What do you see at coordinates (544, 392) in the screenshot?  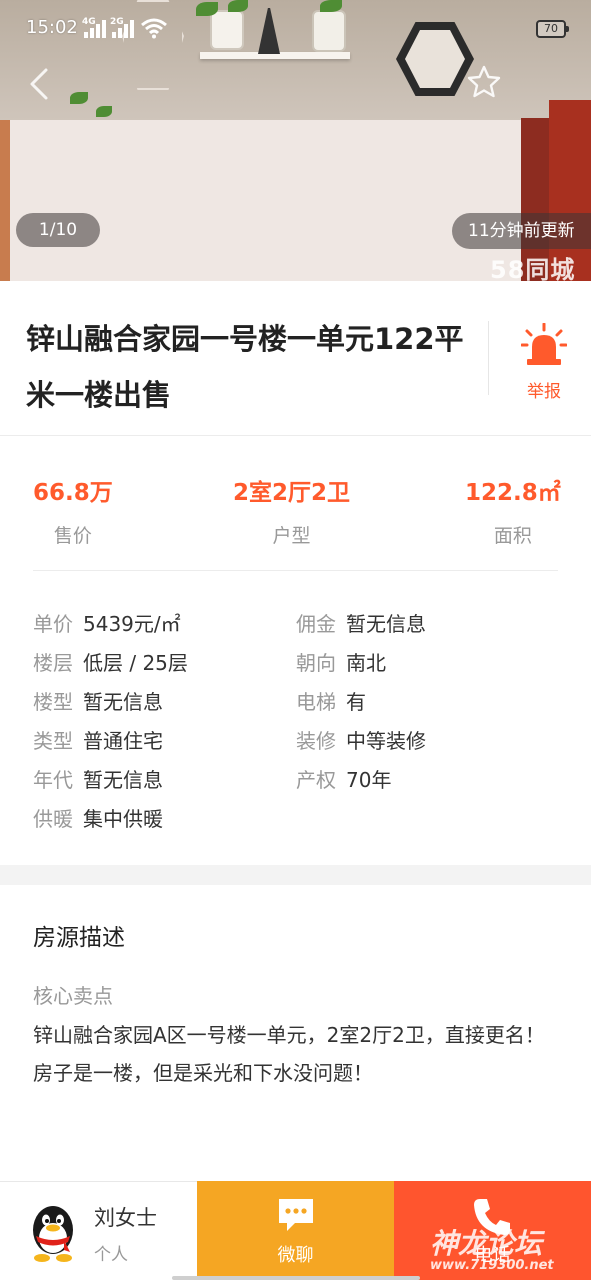 I see `report-label: 举报` at bounding box center [544, 392].